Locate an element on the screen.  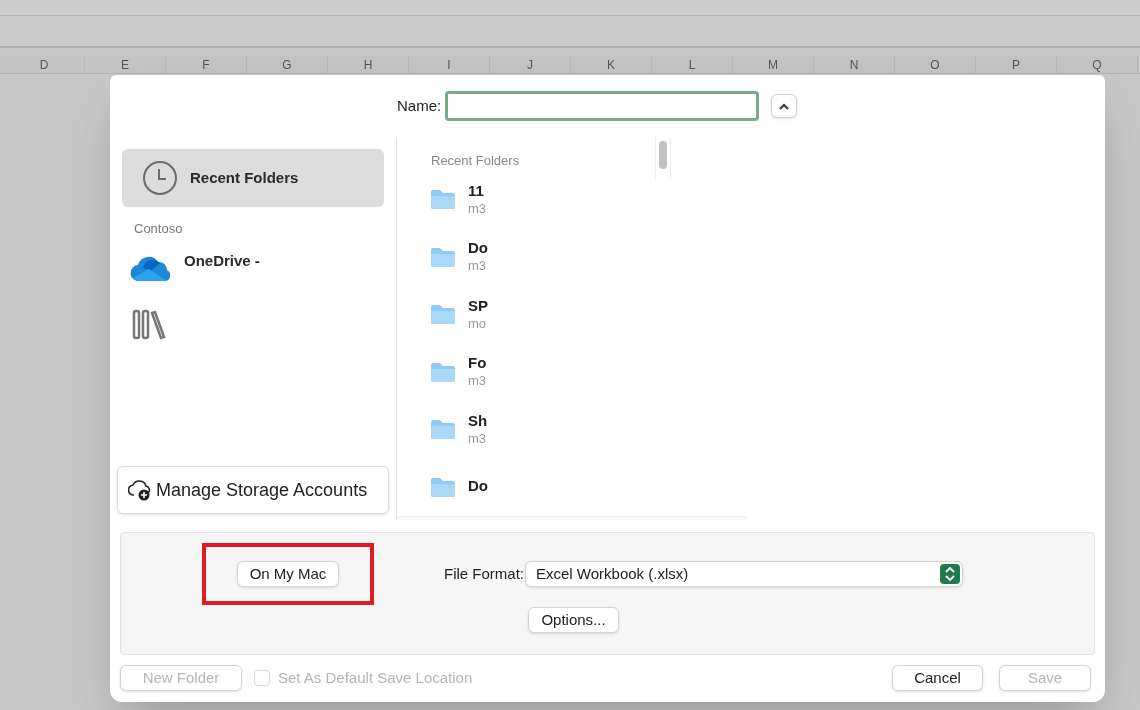
section-label: Contoso is located at coordinates (159, 229).